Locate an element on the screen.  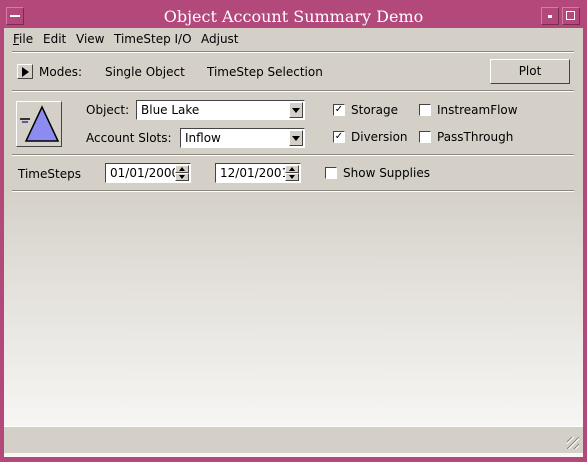
diversion-label: Diversion is located at coordinates (379, 137).